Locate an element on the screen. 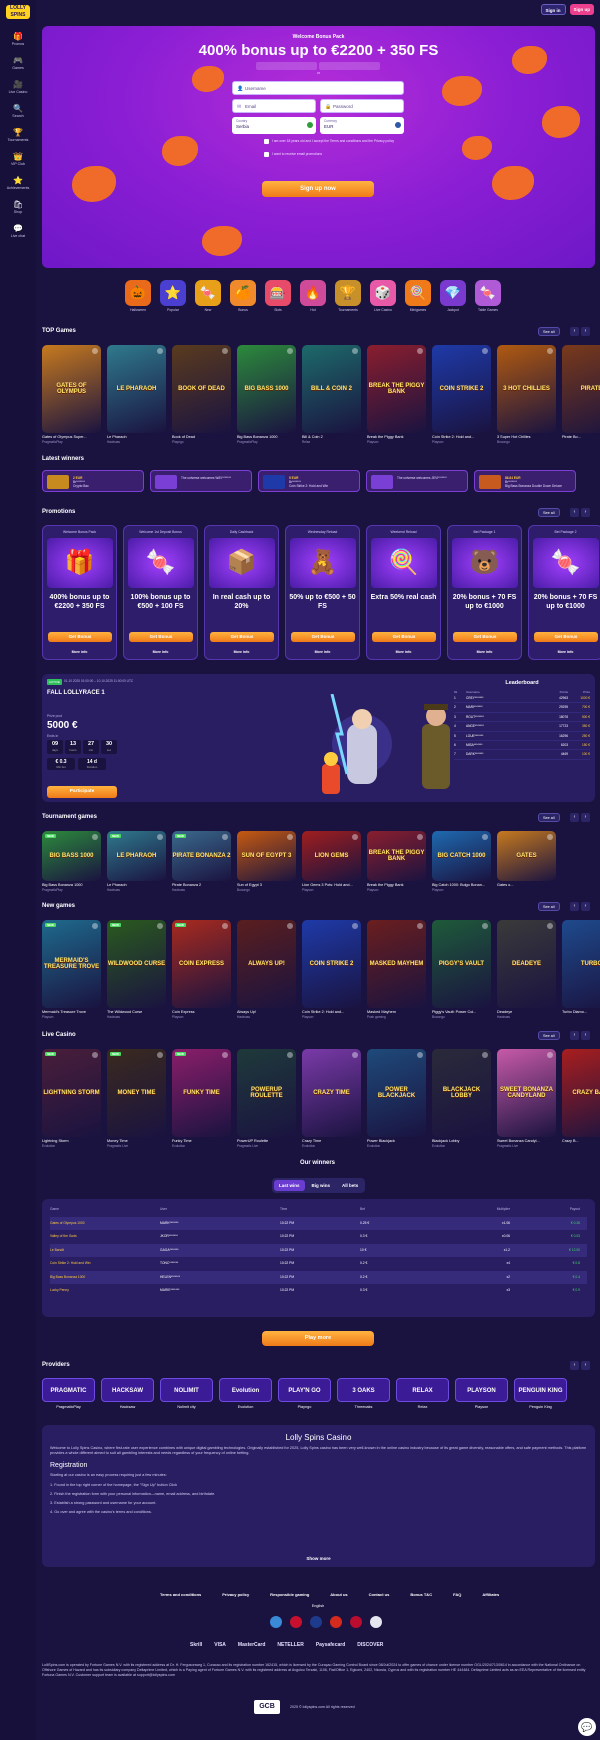 The height and width of the screenshot is (1740, 600). sidebar-item-games: 🎮 Games is located at coordinates (18, 63).